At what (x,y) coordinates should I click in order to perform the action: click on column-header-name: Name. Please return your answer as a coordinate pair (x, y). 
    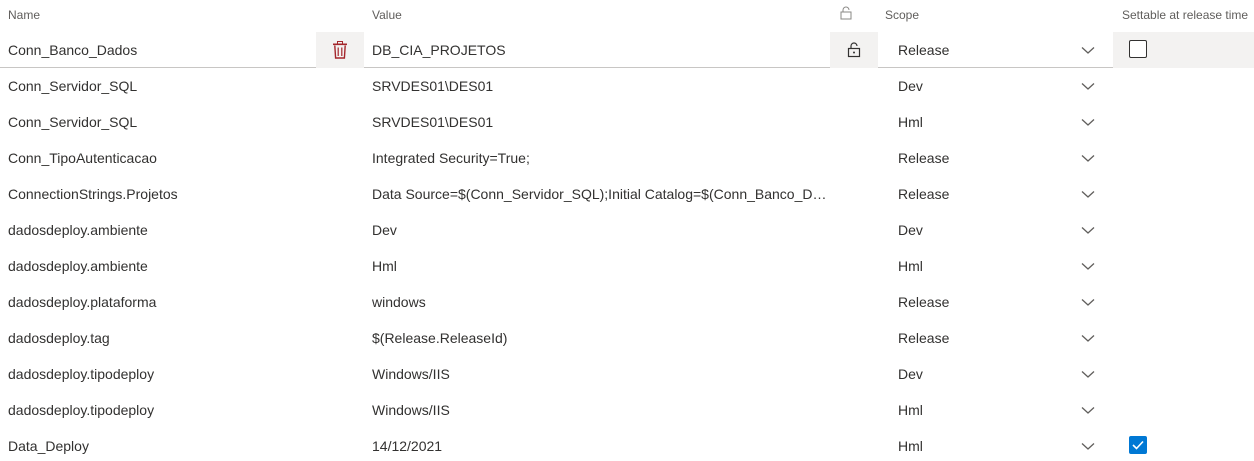
    Looking at the image, I should click on (24, 15).